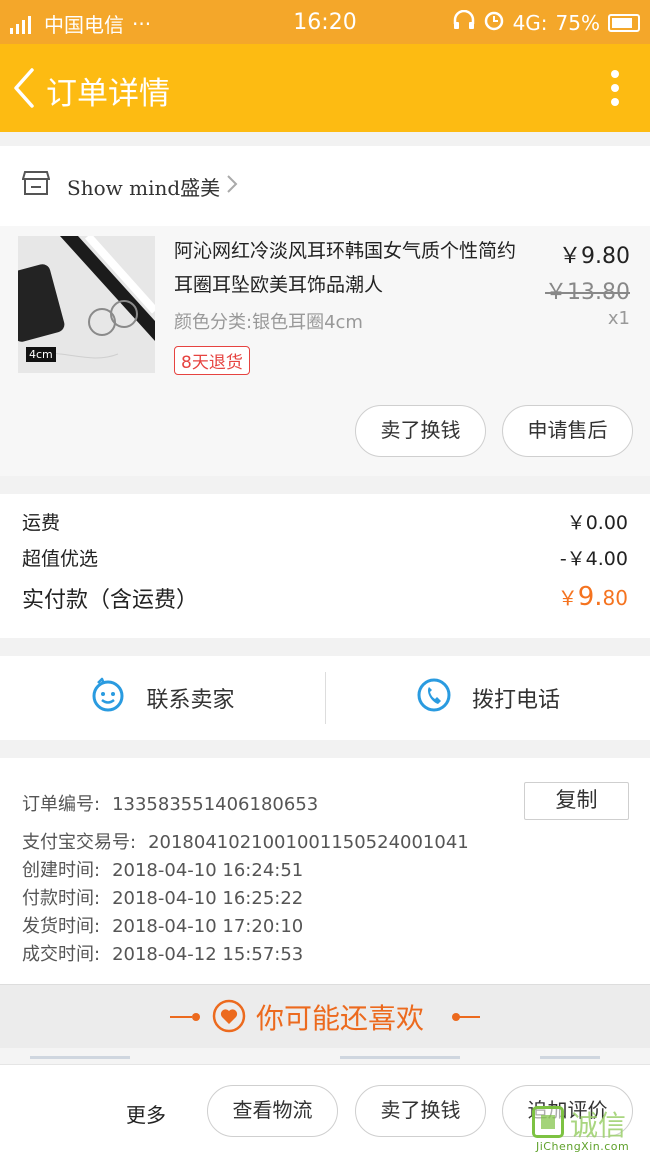  Describe the element at coordinates (41, 523) in the screenshot. I see `shipping-label: 运费` at that location.